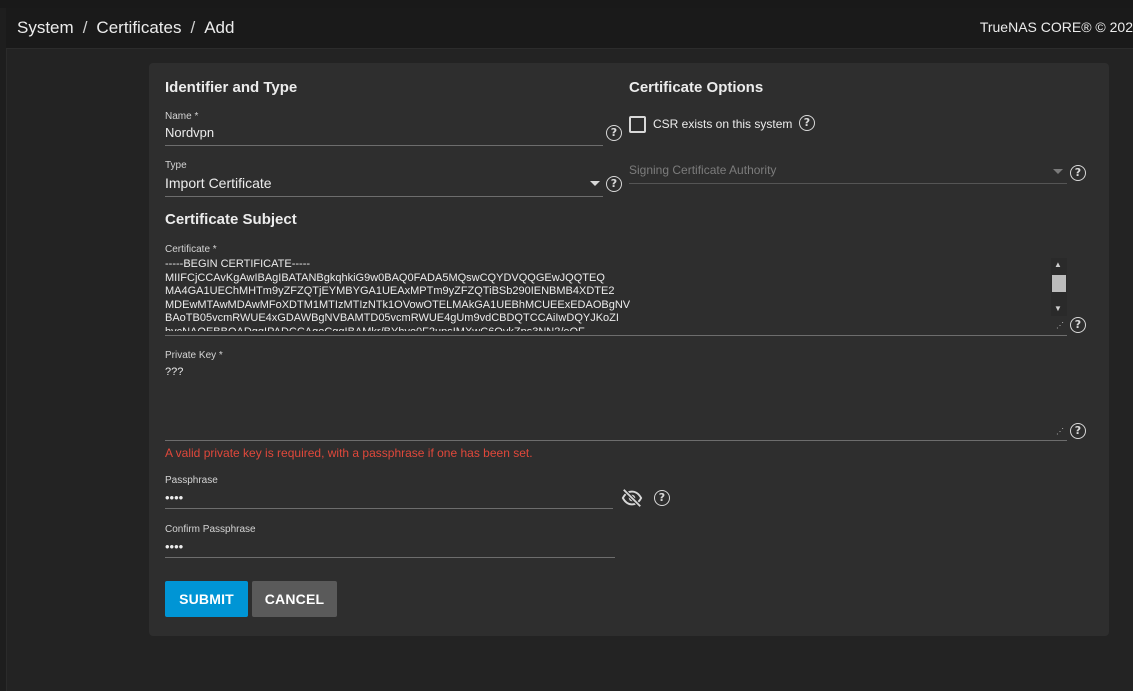 This screenshot has width=1133, height=691. What do you see at coordinates (616, 335) in the screenshot?
I see `certificate-underline` at bounding box center [616, 335].